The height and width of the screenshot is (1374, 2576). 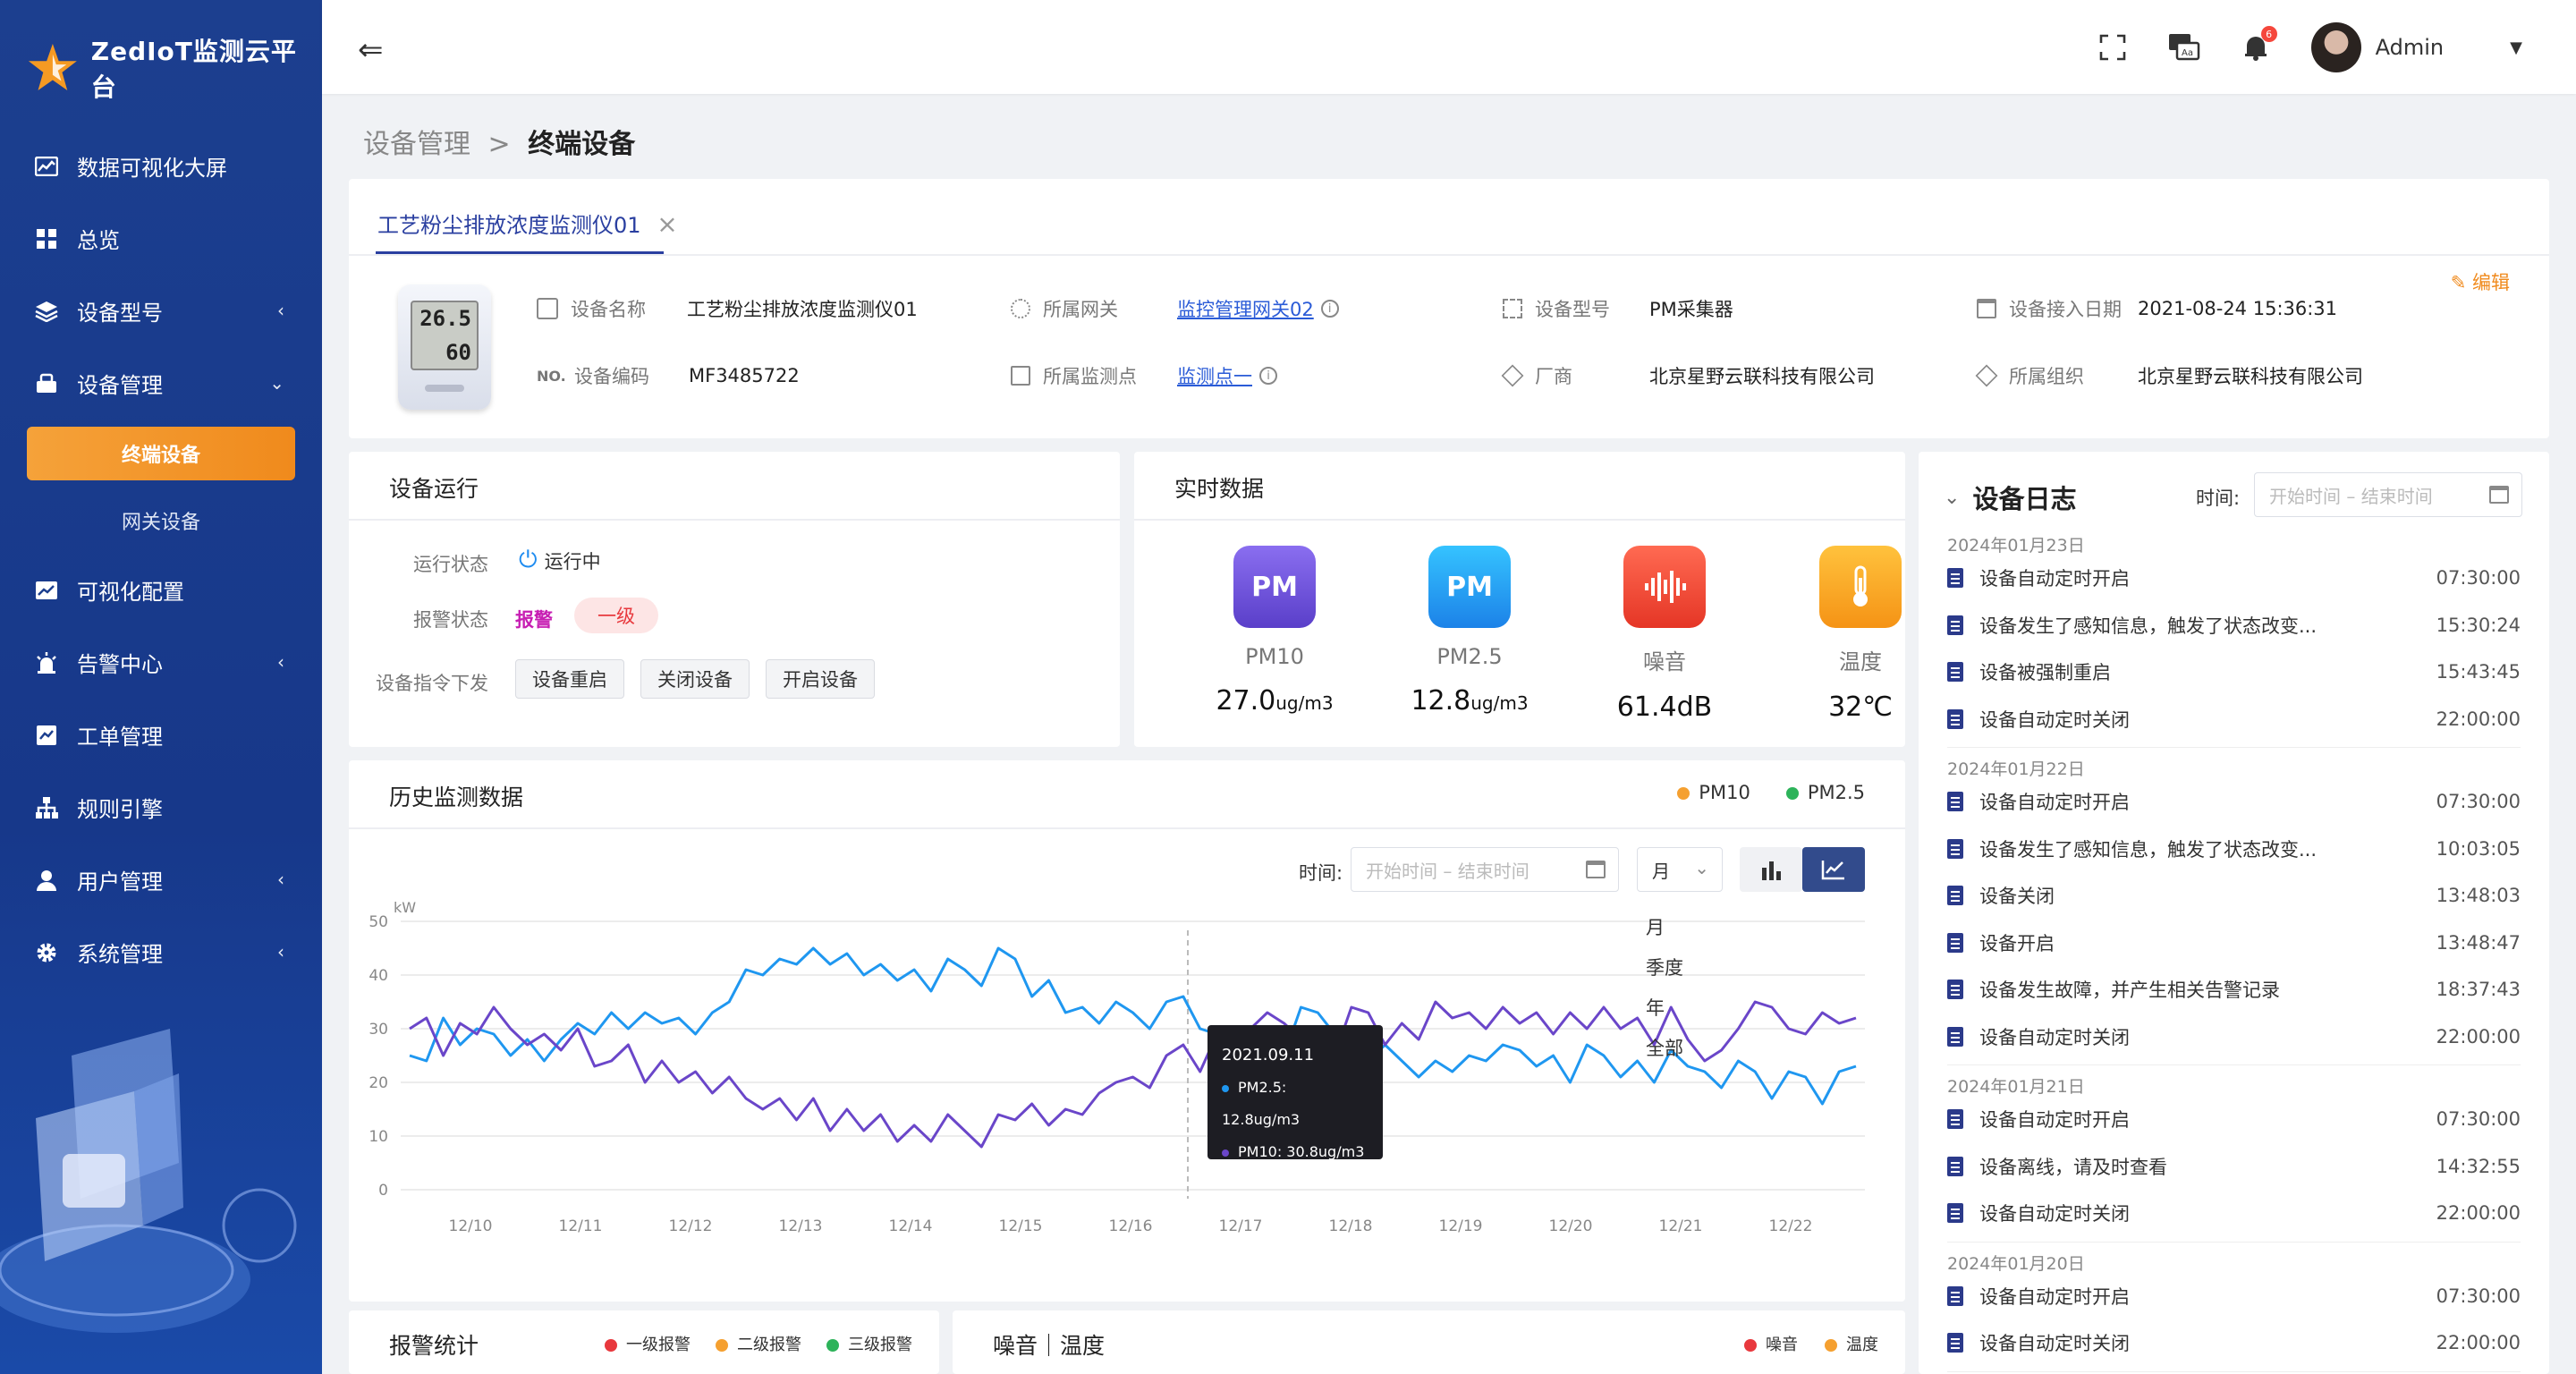 I want to click on sidebar-item-system: 系统管理 ‹, so click(x=161, y=952).